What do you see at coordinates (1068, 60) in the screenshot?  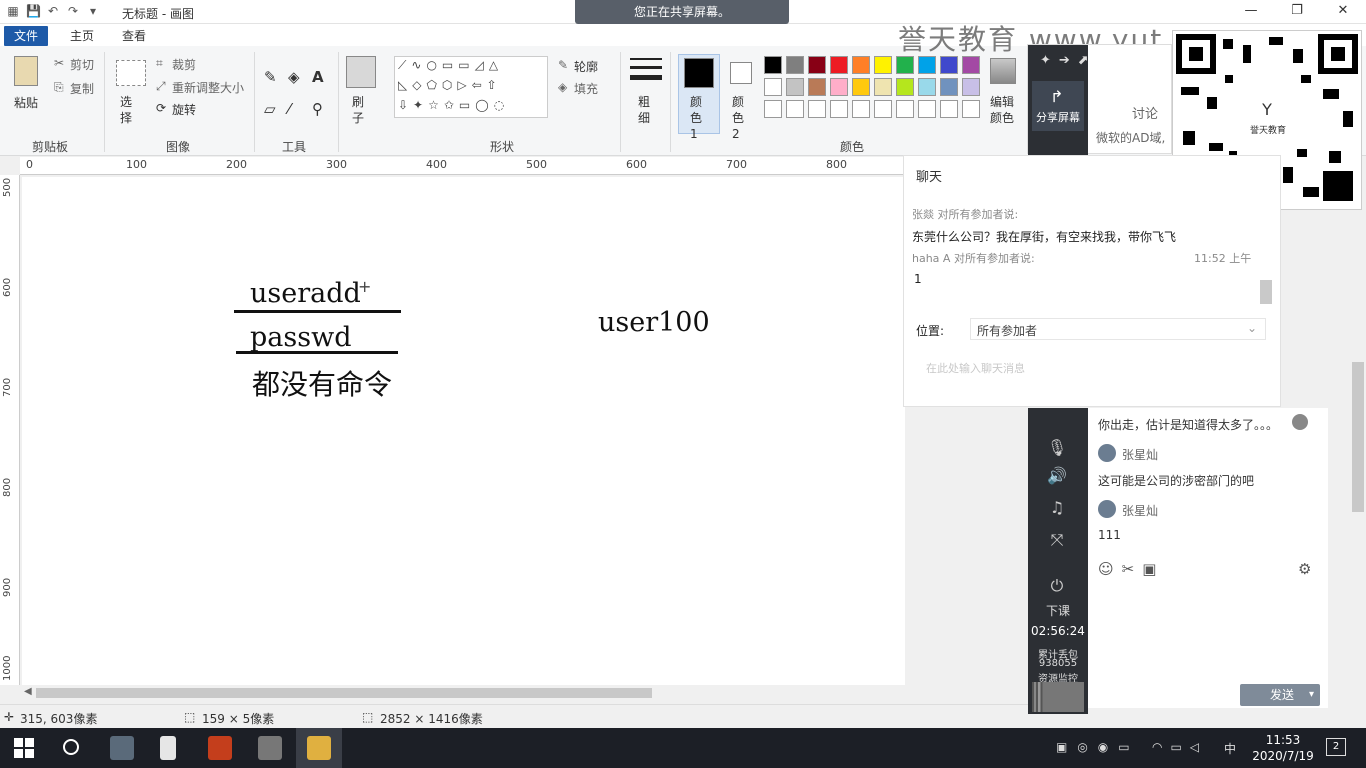 I see `share-controls-icons: ✦➔⬈` at bounding box center [1068, 60].